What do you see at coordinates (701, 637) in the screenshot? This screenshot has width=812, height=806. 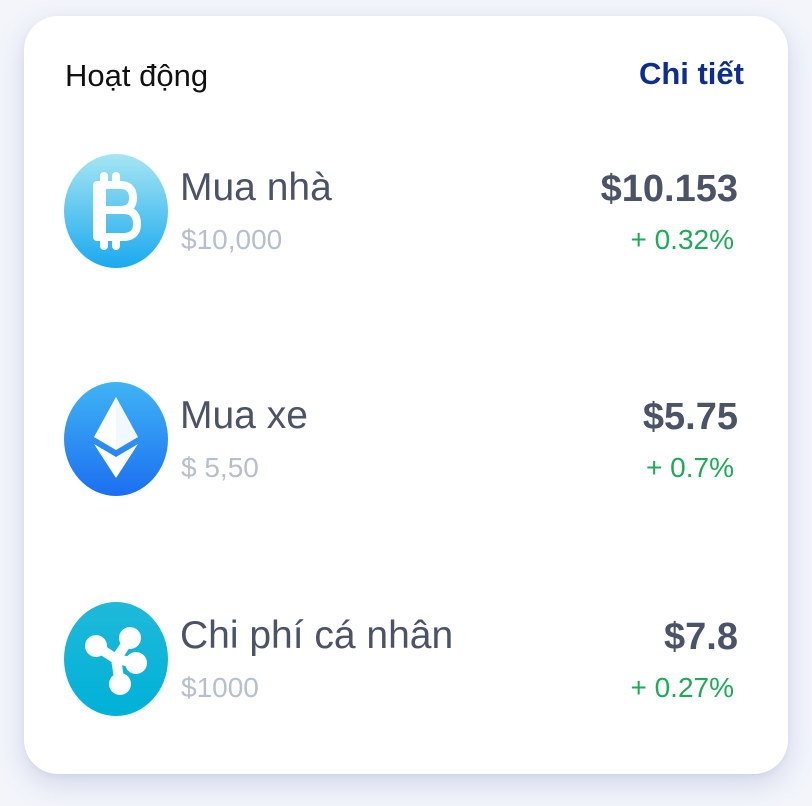 I see `item-value: $7.8` at bounding box center [701, 637].